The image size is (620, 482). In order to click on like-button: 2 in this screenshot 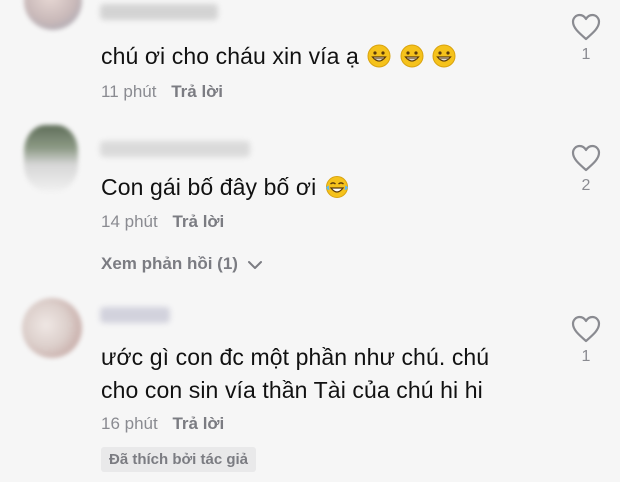, I will do `click(586, 169)`.